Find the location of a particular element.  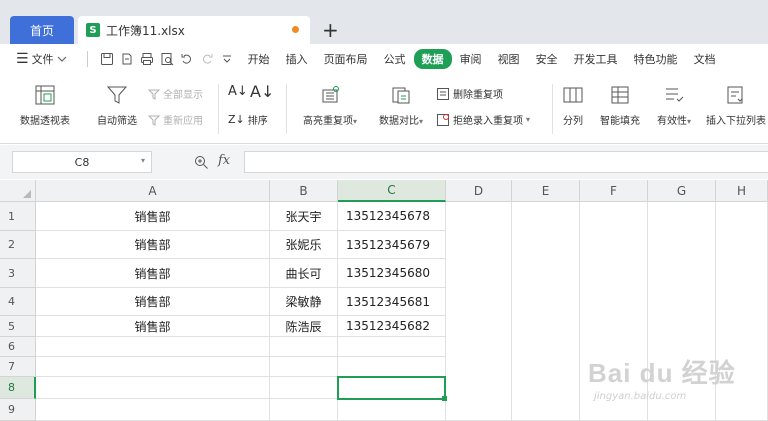

data-compare-button: 数据对比▾ is located at coordinates (401, 105).